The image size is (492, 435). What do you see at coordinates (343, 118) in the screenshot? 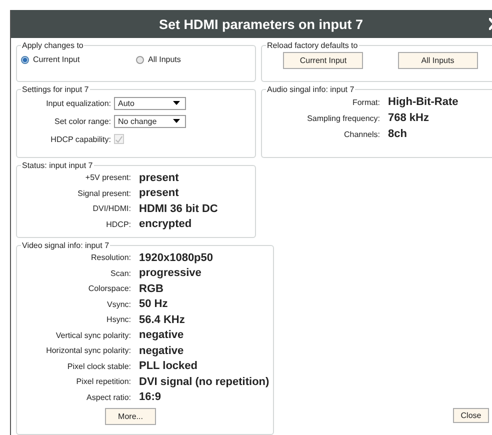
I see `info-label: Sampling frequency:` at bounding box center [343, 118].